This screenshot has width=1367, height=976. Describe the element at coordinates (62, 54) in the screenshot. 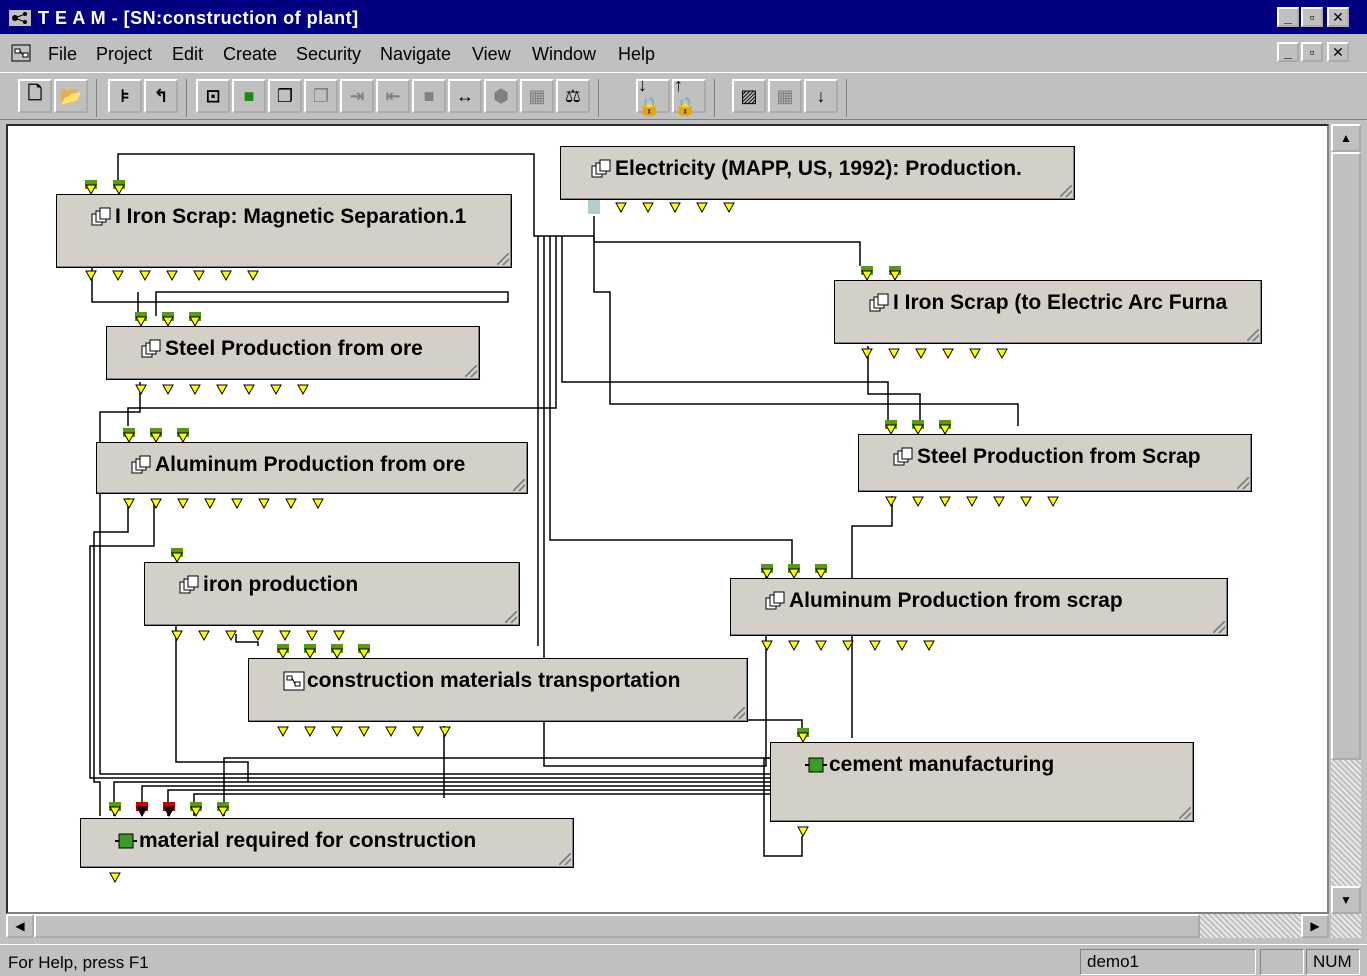

I see `menu-file: File` at that location.